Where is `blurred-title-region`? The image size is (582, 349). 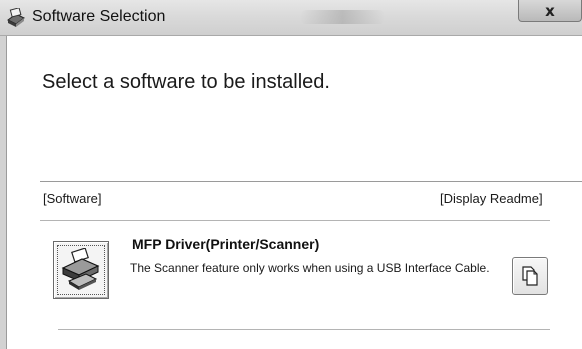 blurred-title-region is located at coordinates (342, 17).